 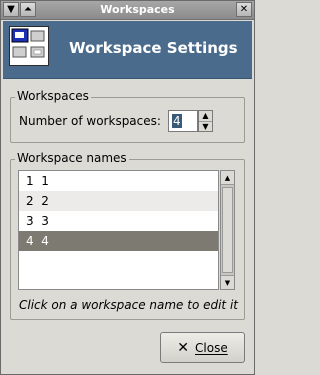 I want to click on close-icon: ✕, so click(x=244, y=9).